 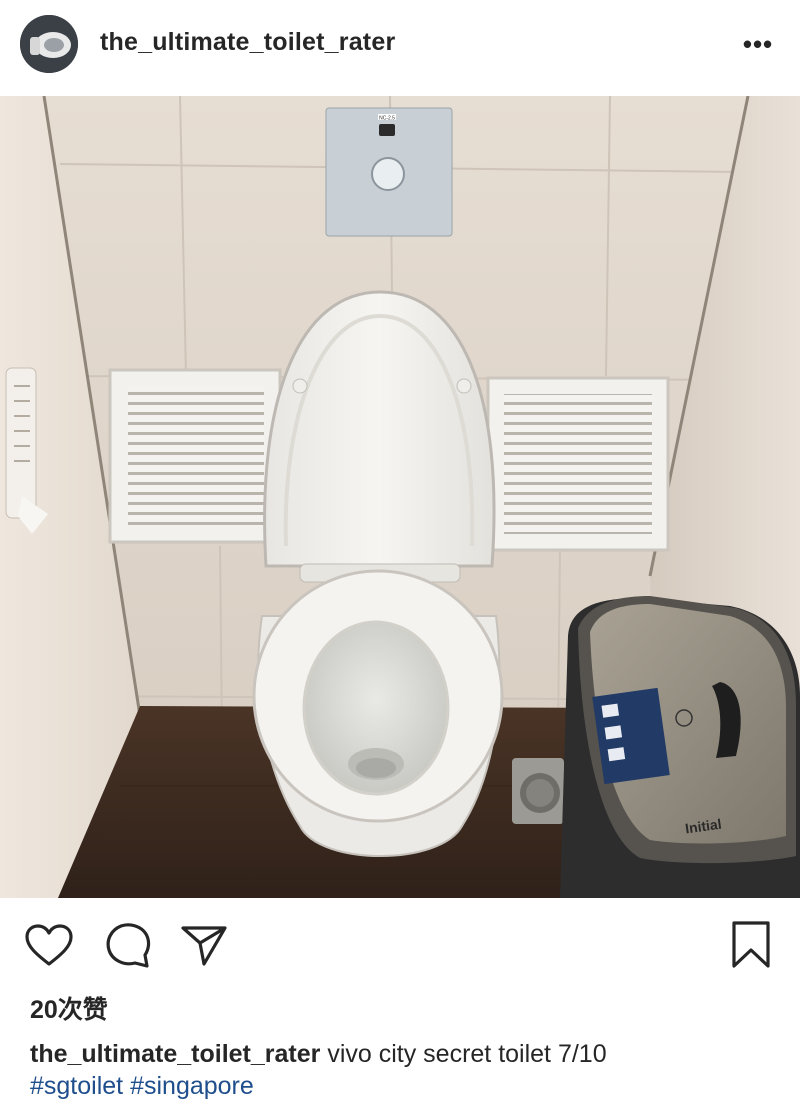 What do you see at coordinates (400, 48) in the screenshot?
I see `post-header: the_ultimate_toilet_rater •••` at bounding box center [400, 48].